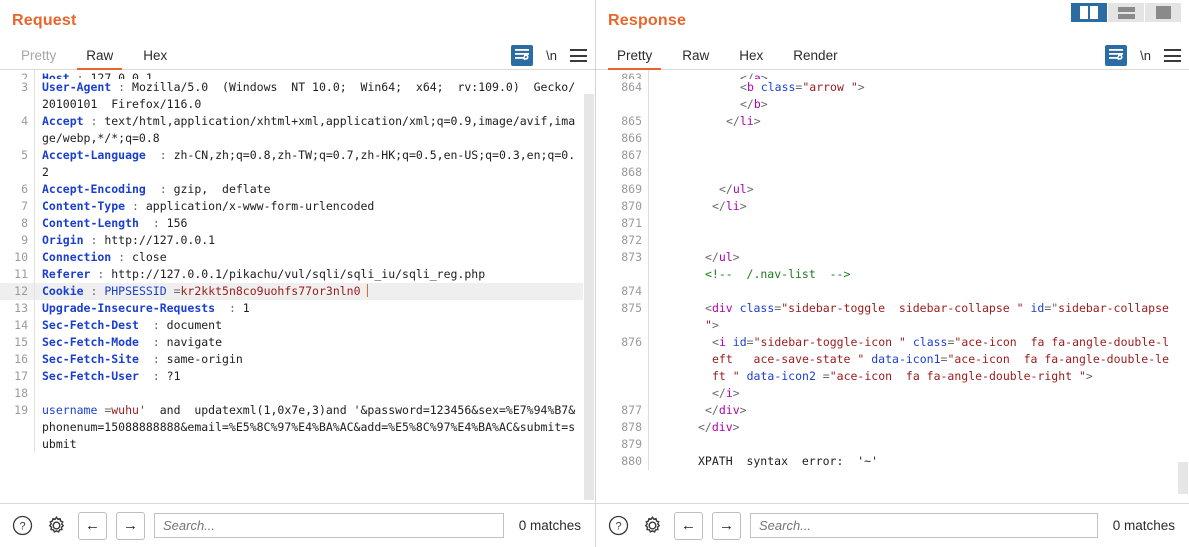  Describe the element at coordinates (902, 308) in the screenshot. I see `code-token: "sidebar-toggle sidebar-collapse "` at that location.